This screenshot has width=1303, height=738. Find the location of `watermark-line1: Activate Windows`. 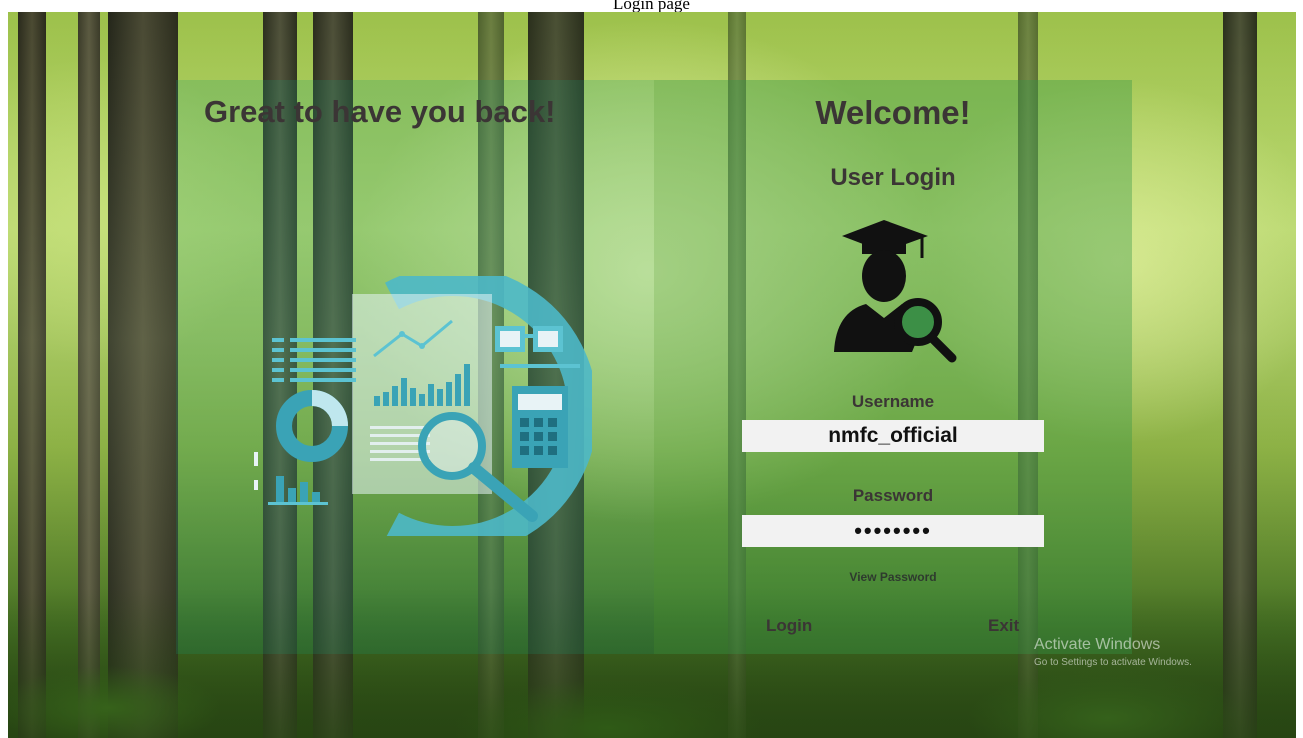

watermark-line1: Activate Windows is located at coordinates (1097, 644).